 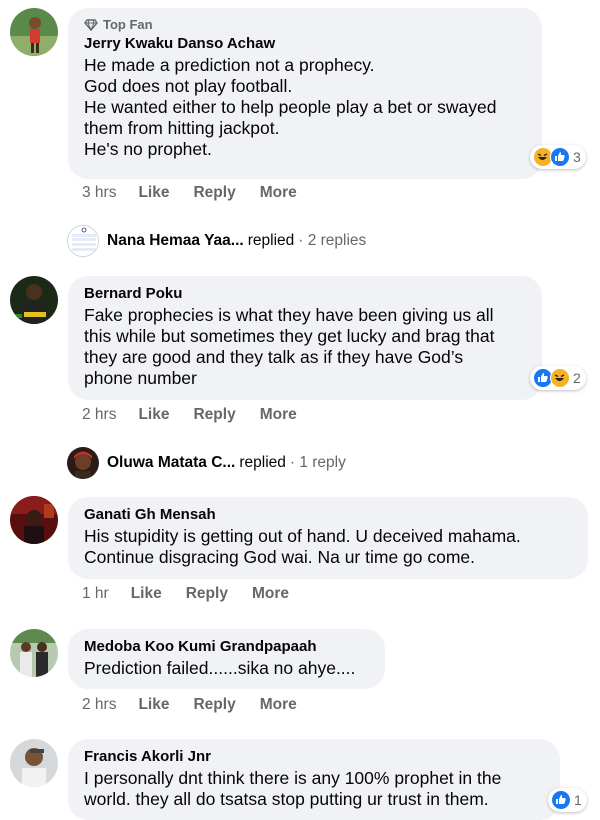 I want to click on reaction-summary: 3, so click(x=558, y=157).